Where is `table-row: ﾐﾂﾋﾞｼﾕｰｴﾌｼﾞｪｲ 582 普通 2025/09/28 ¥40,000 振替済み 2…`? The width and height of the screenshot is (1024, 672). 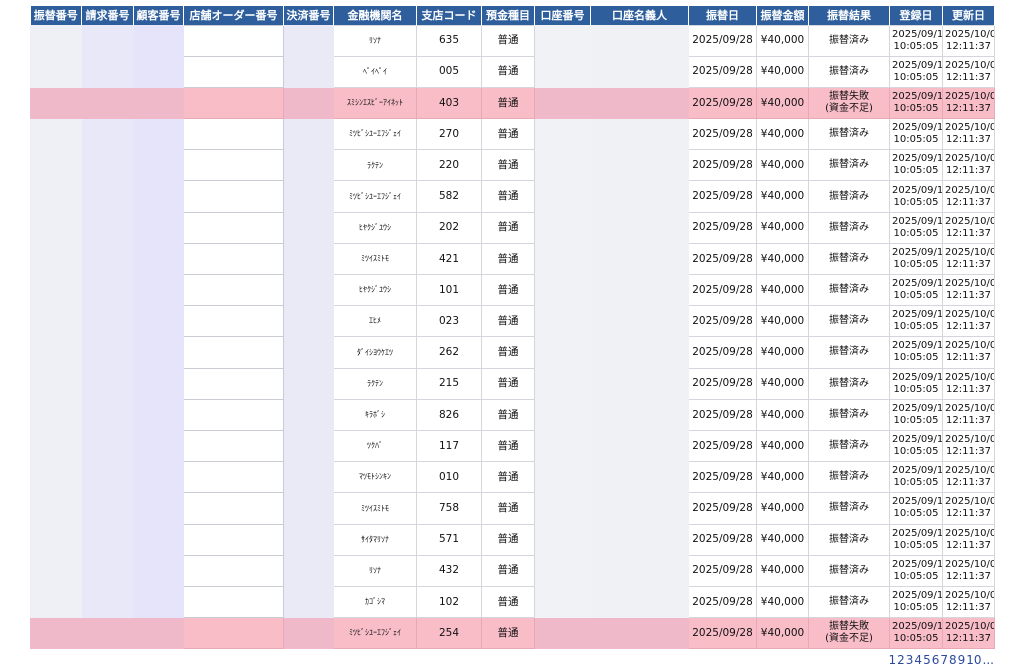 table-row: ﾐﾂﾋﾞｼﾕｰｴﾌｼﾞｪｲ 582 普通 2025/09/28 ¥40,000 振替済み 2… is located at coordinates (512, 196).